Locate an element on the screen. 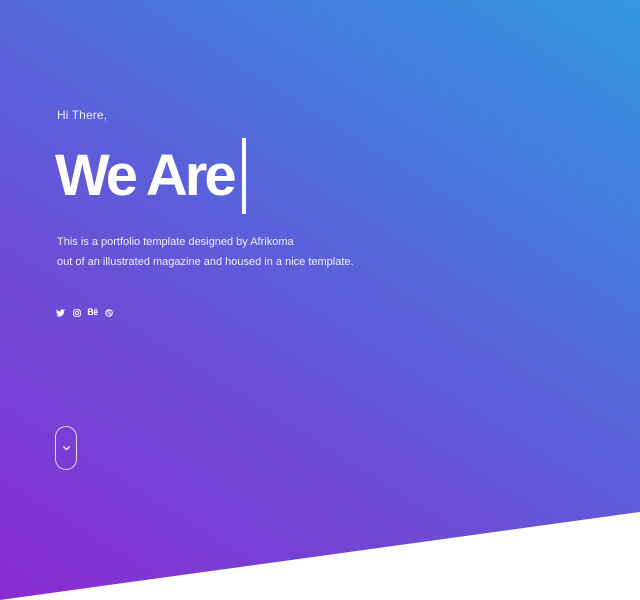 The width and height of the screenshot is (640, 600). twitter-icon is located at coordinates (60, 312).